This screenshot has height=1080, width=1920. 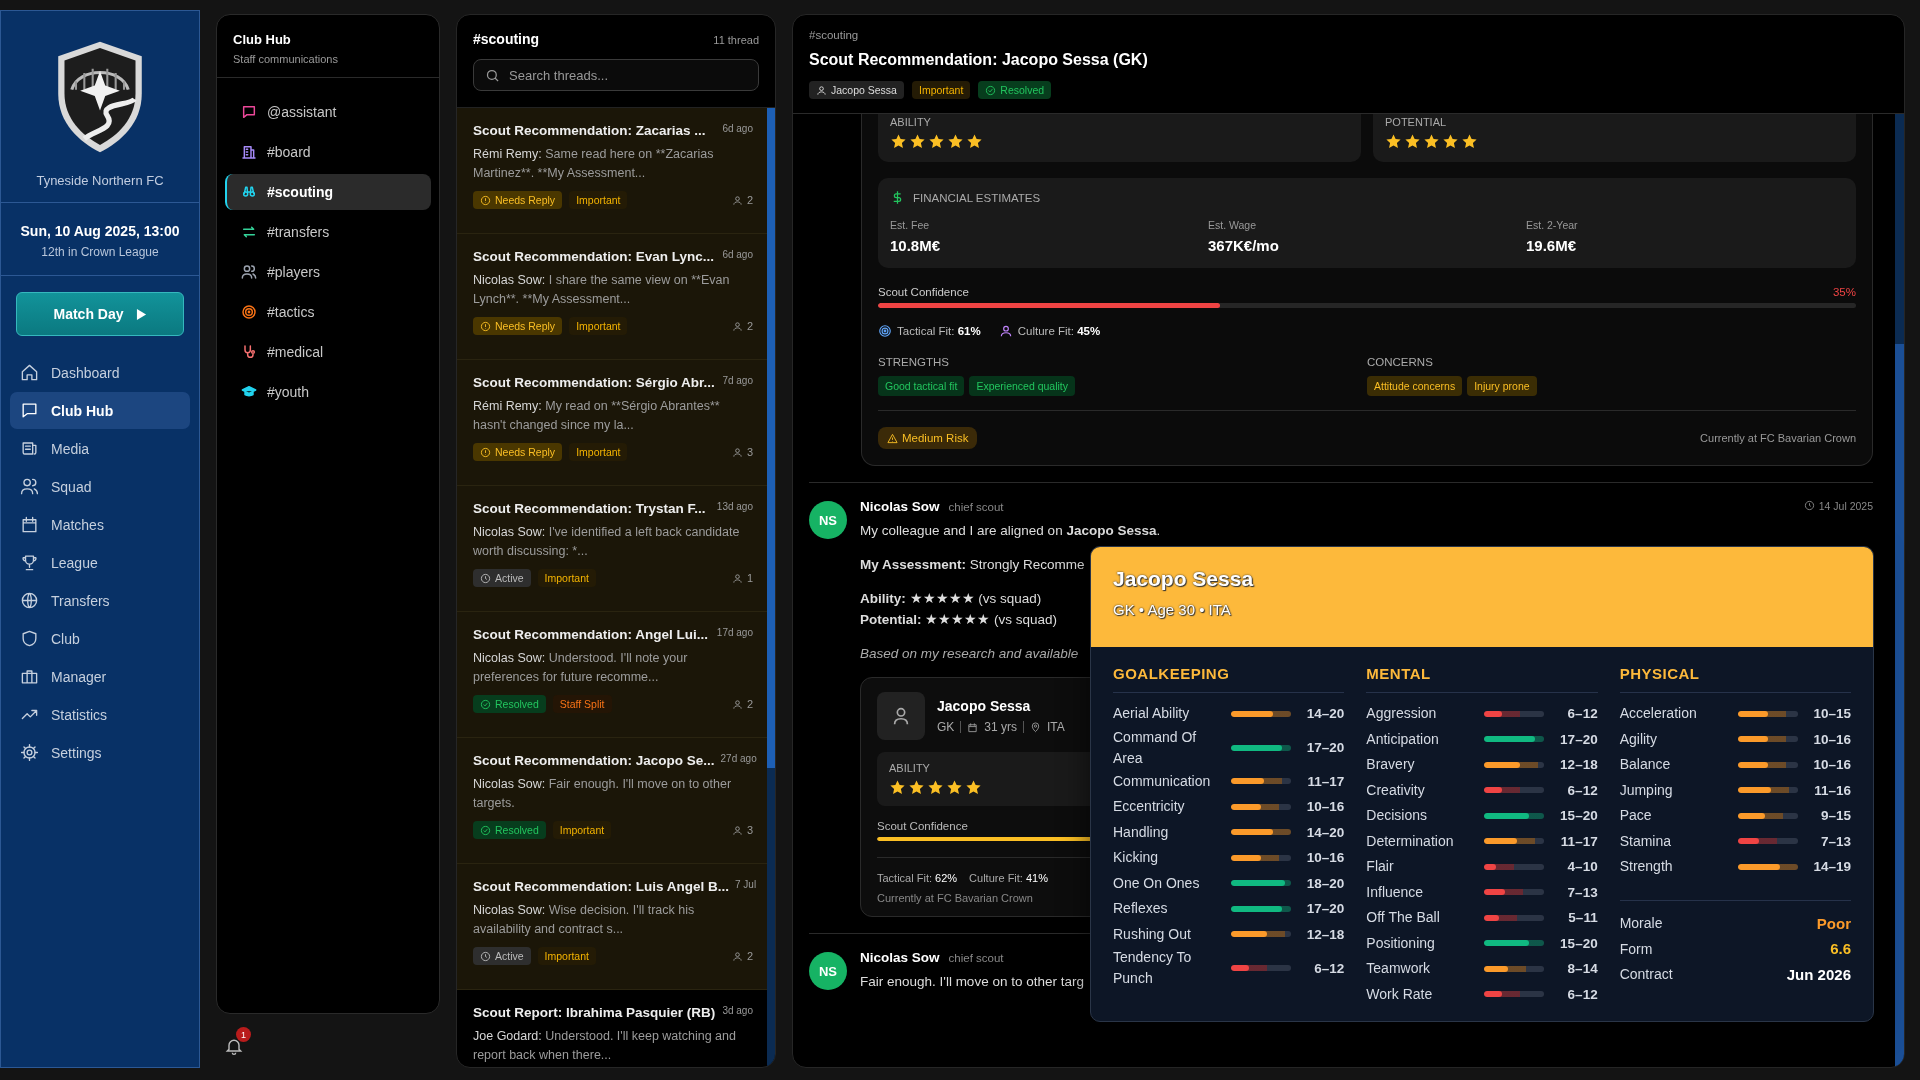 What do you see at coordinates (1036, 727) in the screenshot?
I see `location-pin-icon` at bounding box center [1036, 727].